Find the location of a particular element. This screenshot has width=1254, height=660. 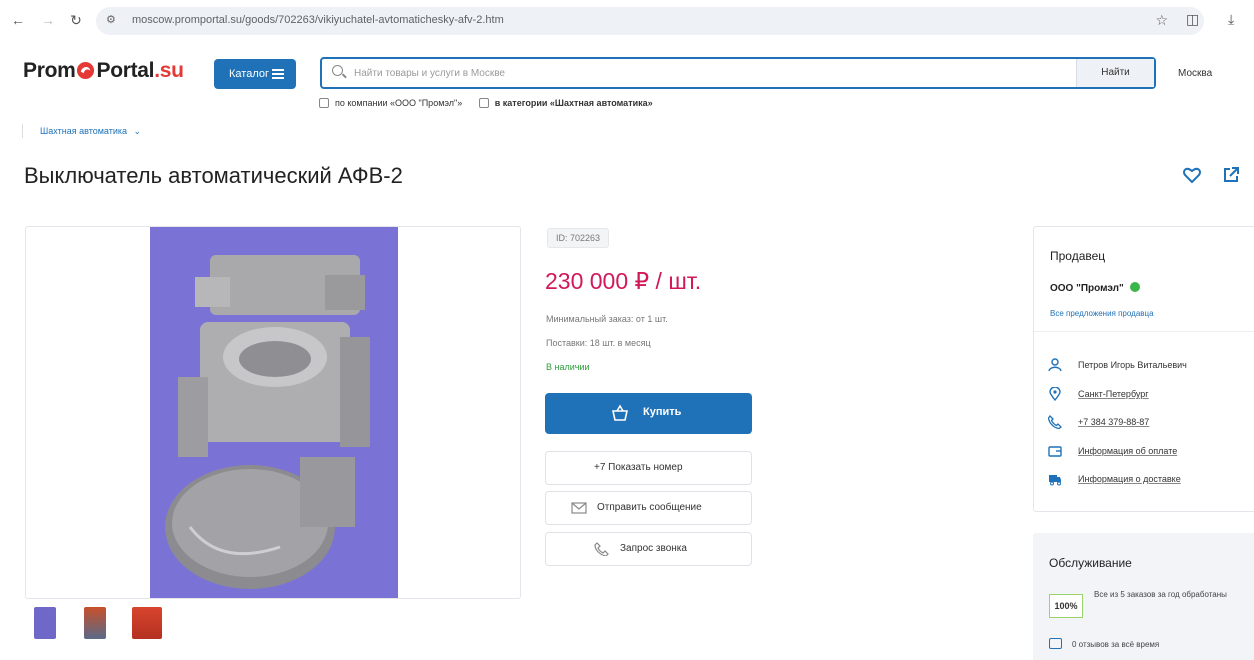

logo-text-prom: Prom is located at coordinates (49, 70).